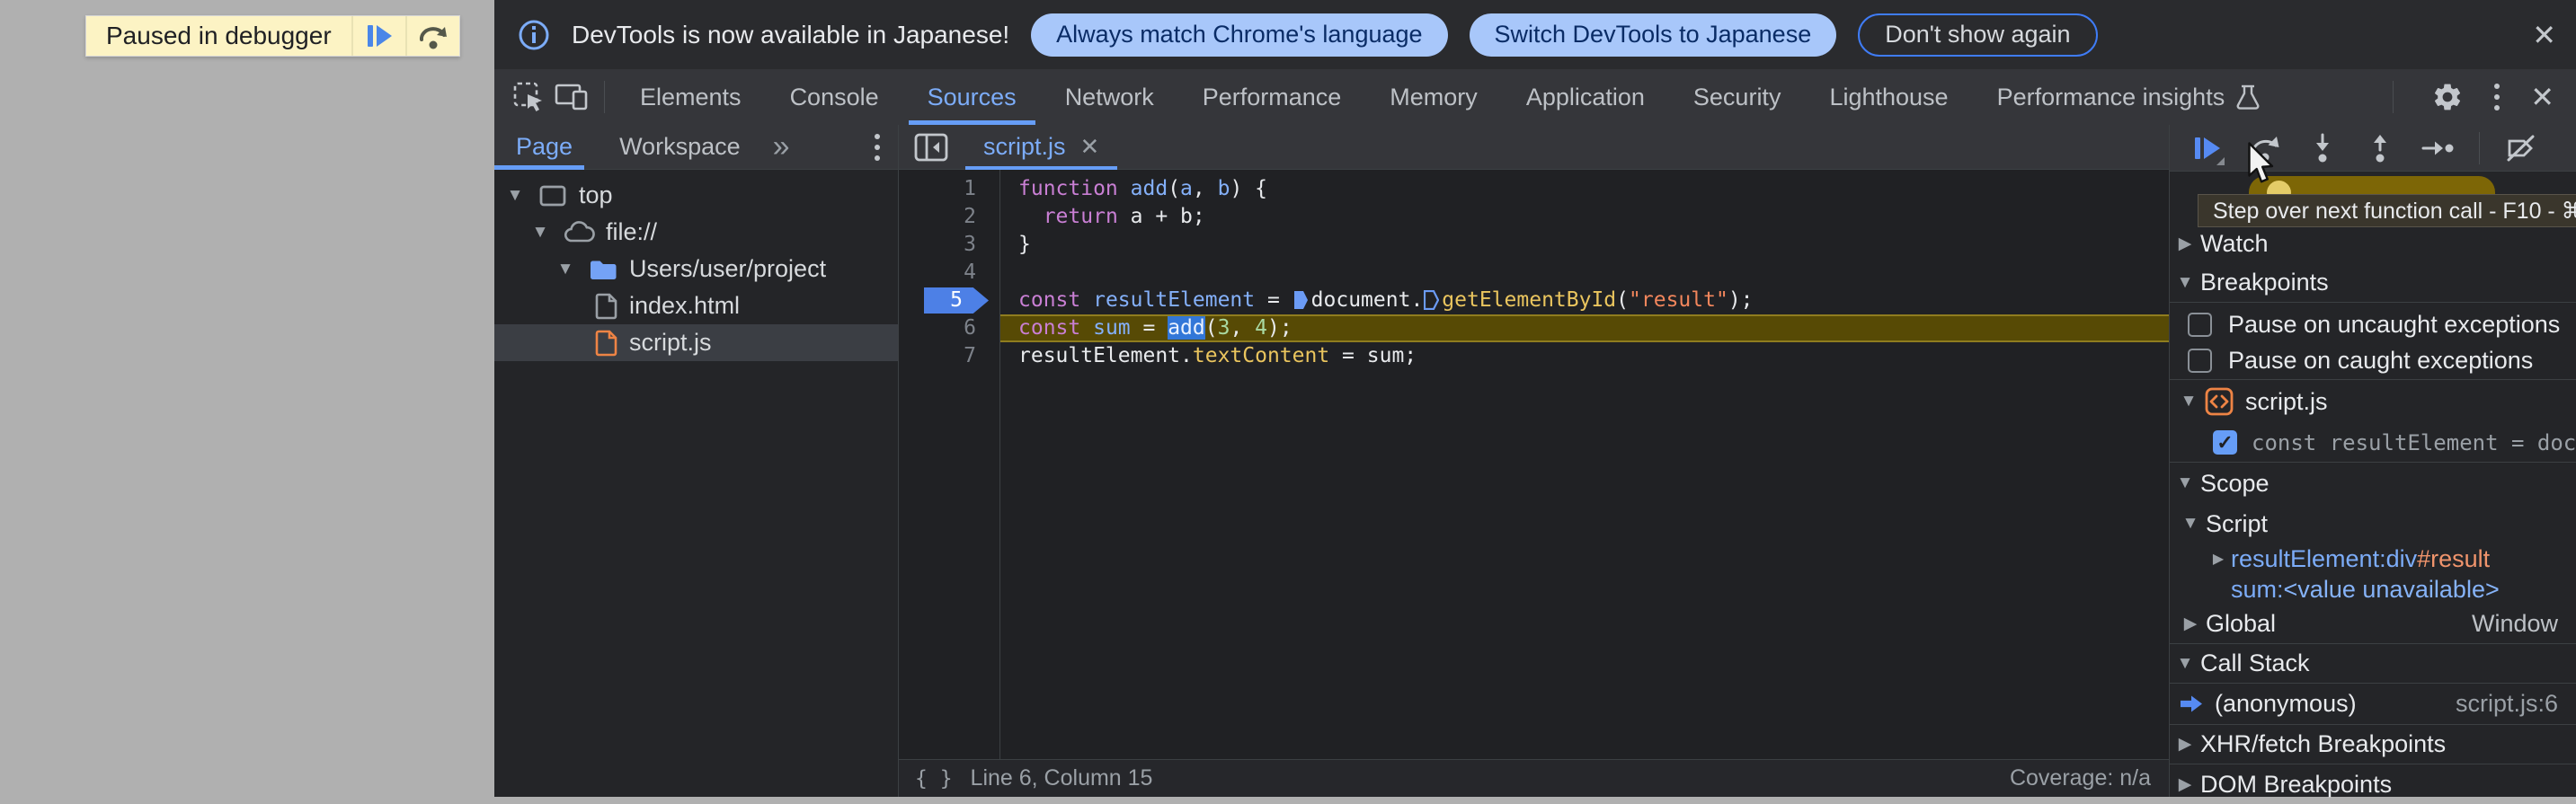  What do you see at coordinates (949, 464) in the screenshot?
I see `line-number-gutter: 1 2 3 4 5 6 7` at bounding box center [949, 464].